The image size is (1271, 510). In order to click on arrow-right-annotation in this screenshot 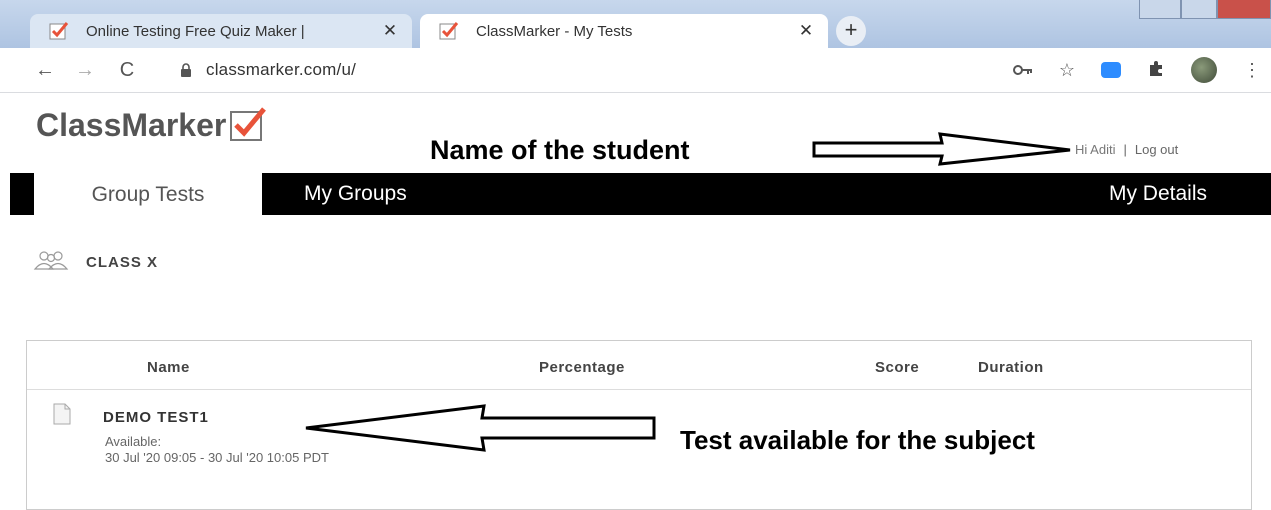, I will do `click(941, 149)`.